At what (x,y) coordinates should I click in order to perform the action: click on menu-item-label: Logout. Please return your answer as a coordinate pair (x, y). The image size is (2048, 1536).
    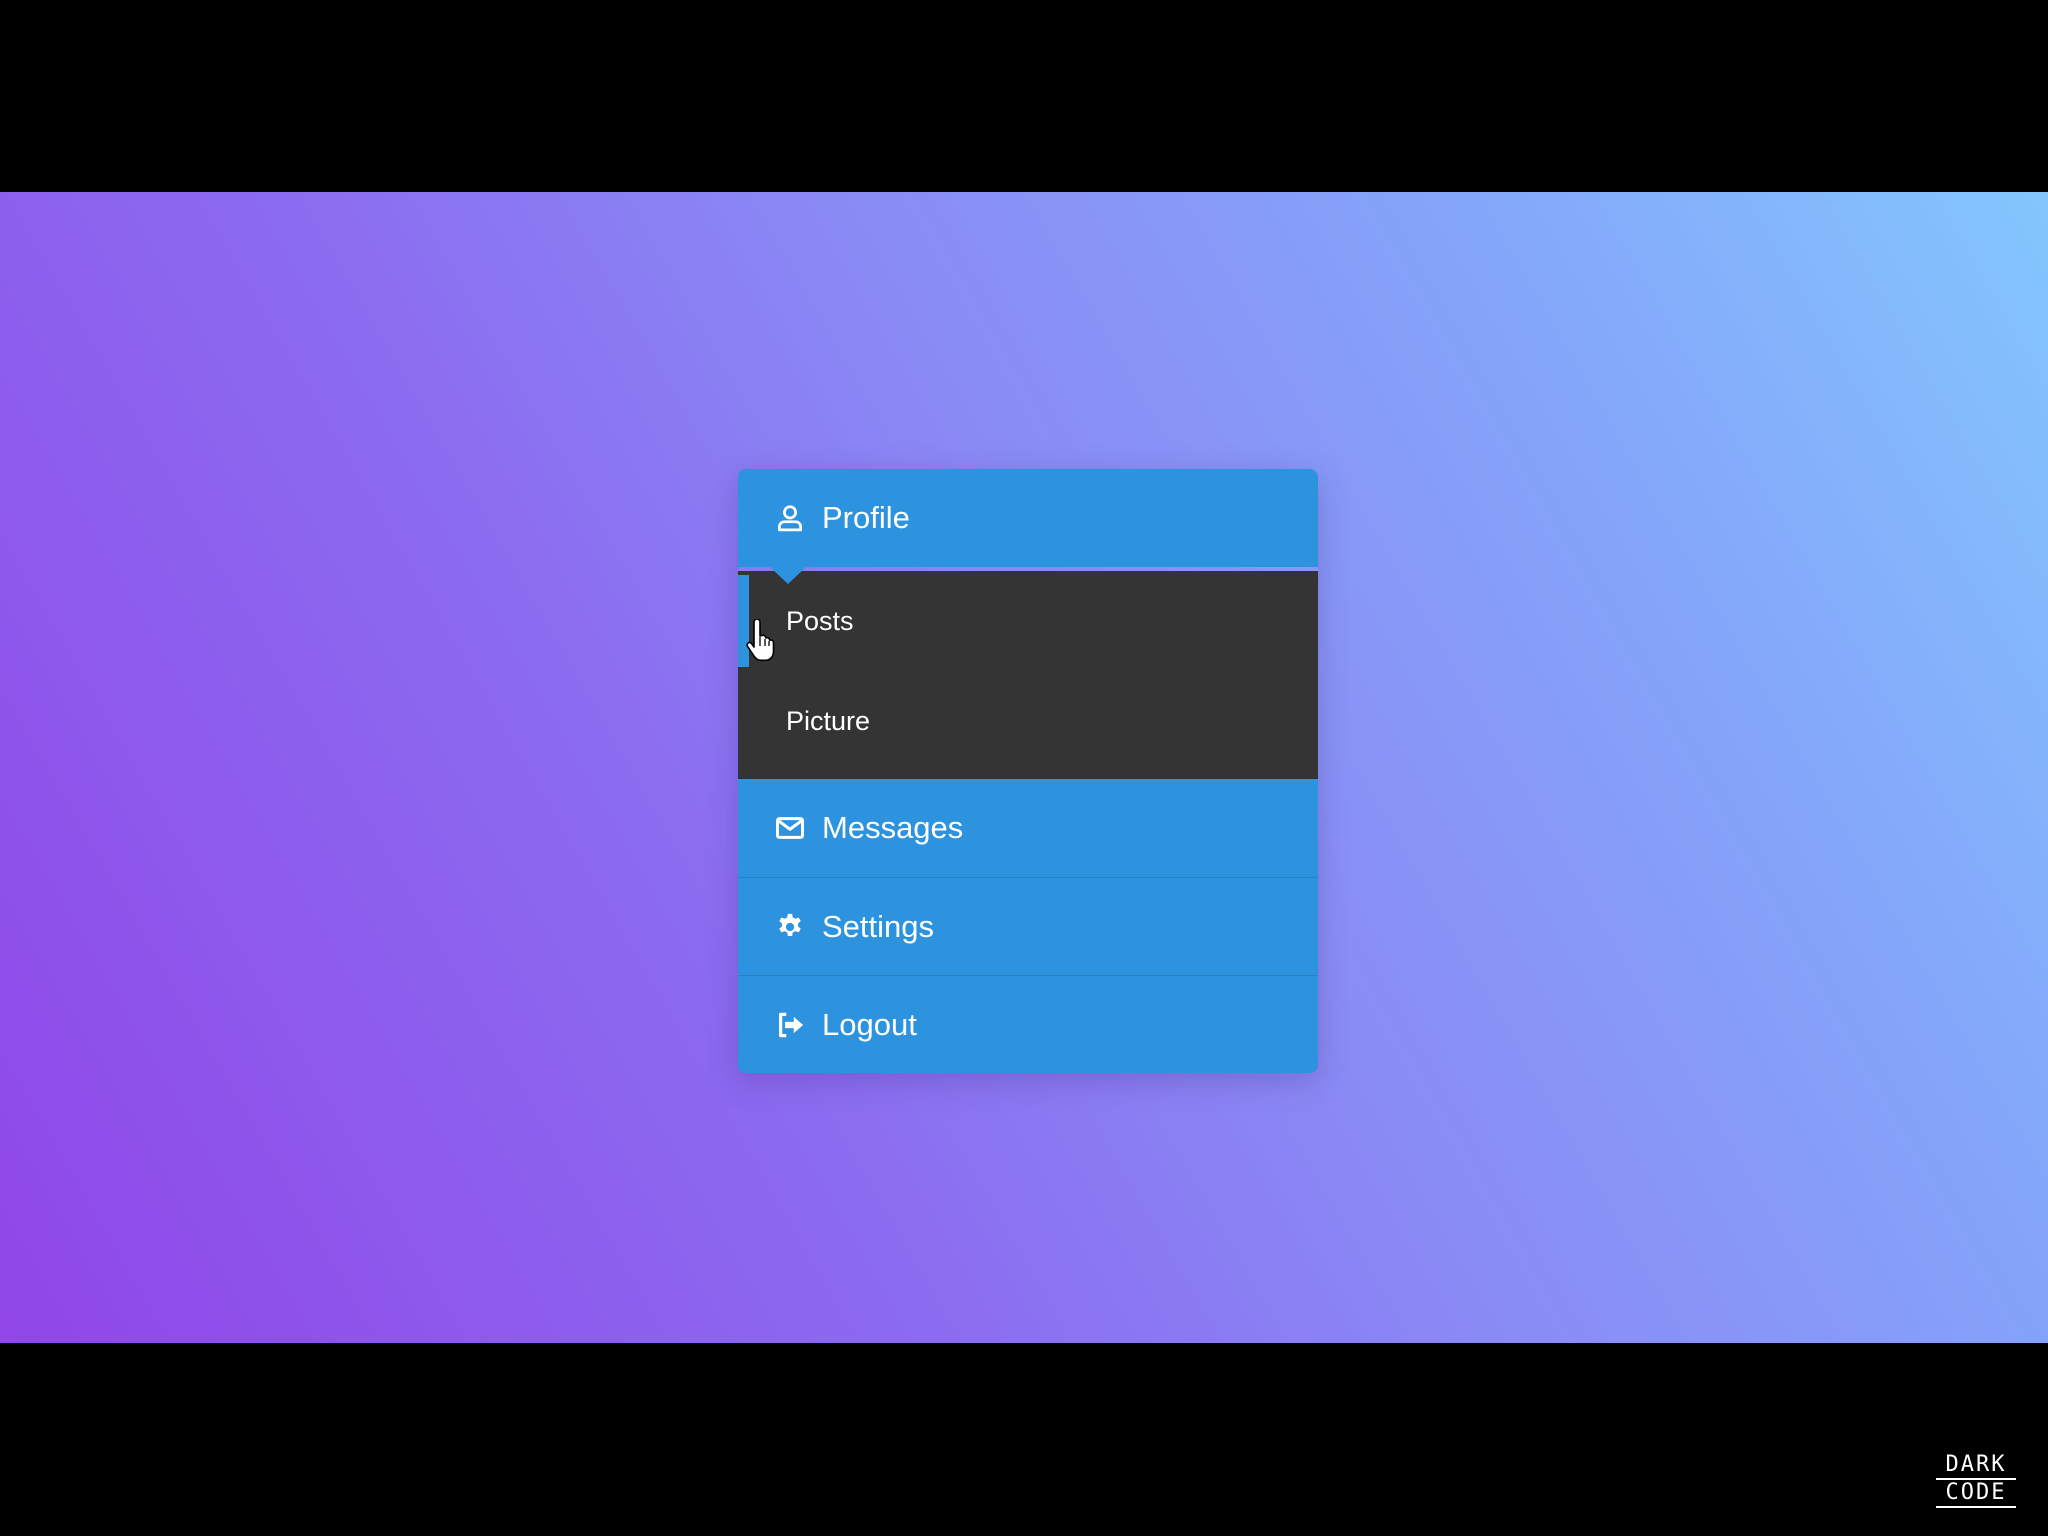
    Looking at the image, I should click on (869, 1024).